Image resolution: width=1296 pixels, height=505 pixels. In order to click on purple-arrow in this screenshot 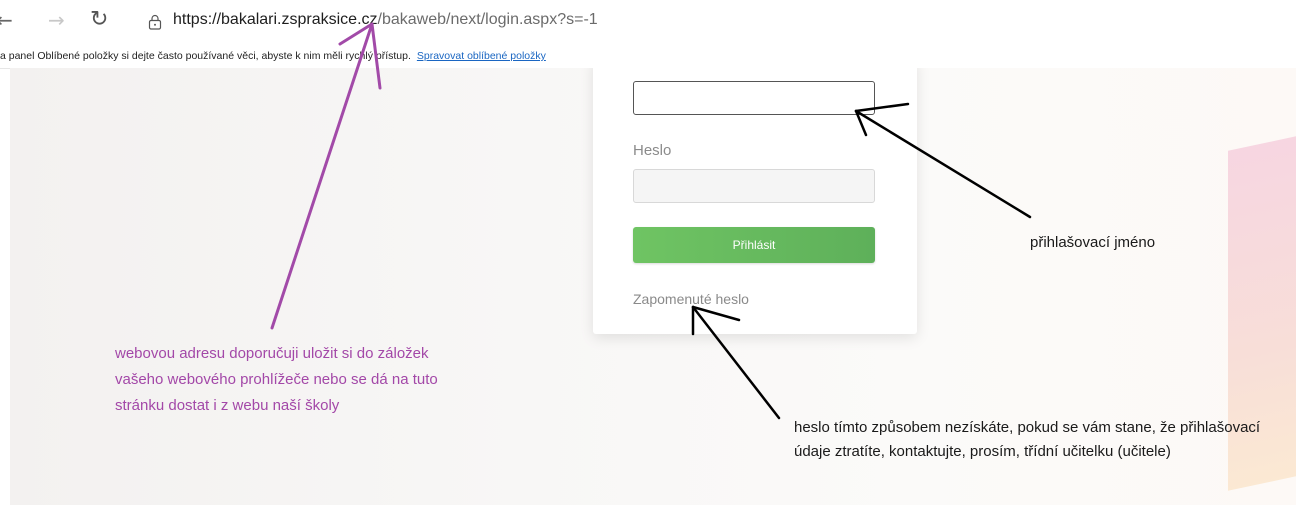, I will do `click(326, 176)`.